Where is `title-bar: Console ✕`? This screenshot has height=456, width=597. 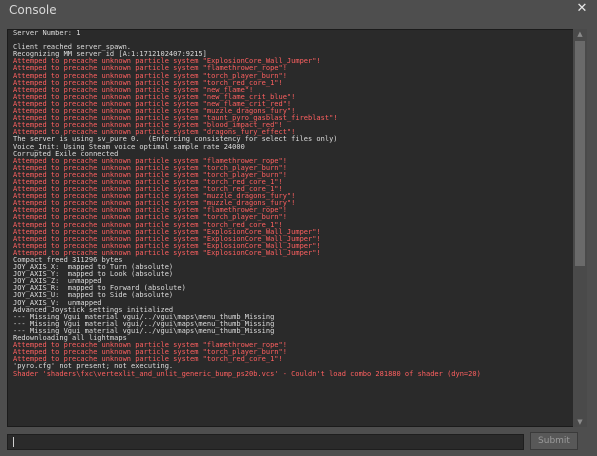
title-bar: Console ✕ is located at coordinates (298, 12).